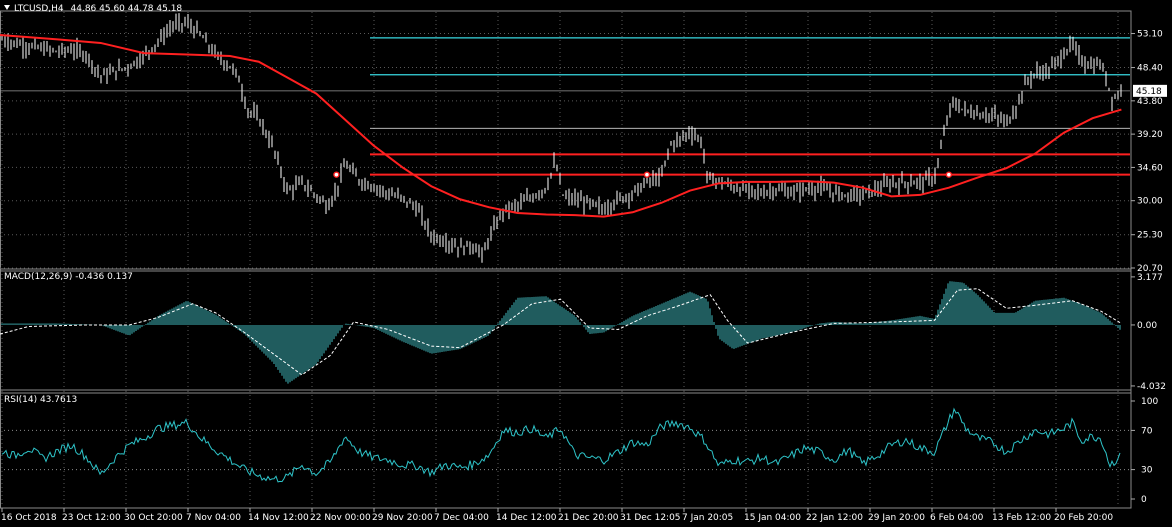 The height and width of the screenshot is (527, 1172). Describe the element at coordinates (772, 518) in the screenshot. I see `x-tick-label: 15 Jan 04:00` at that location.